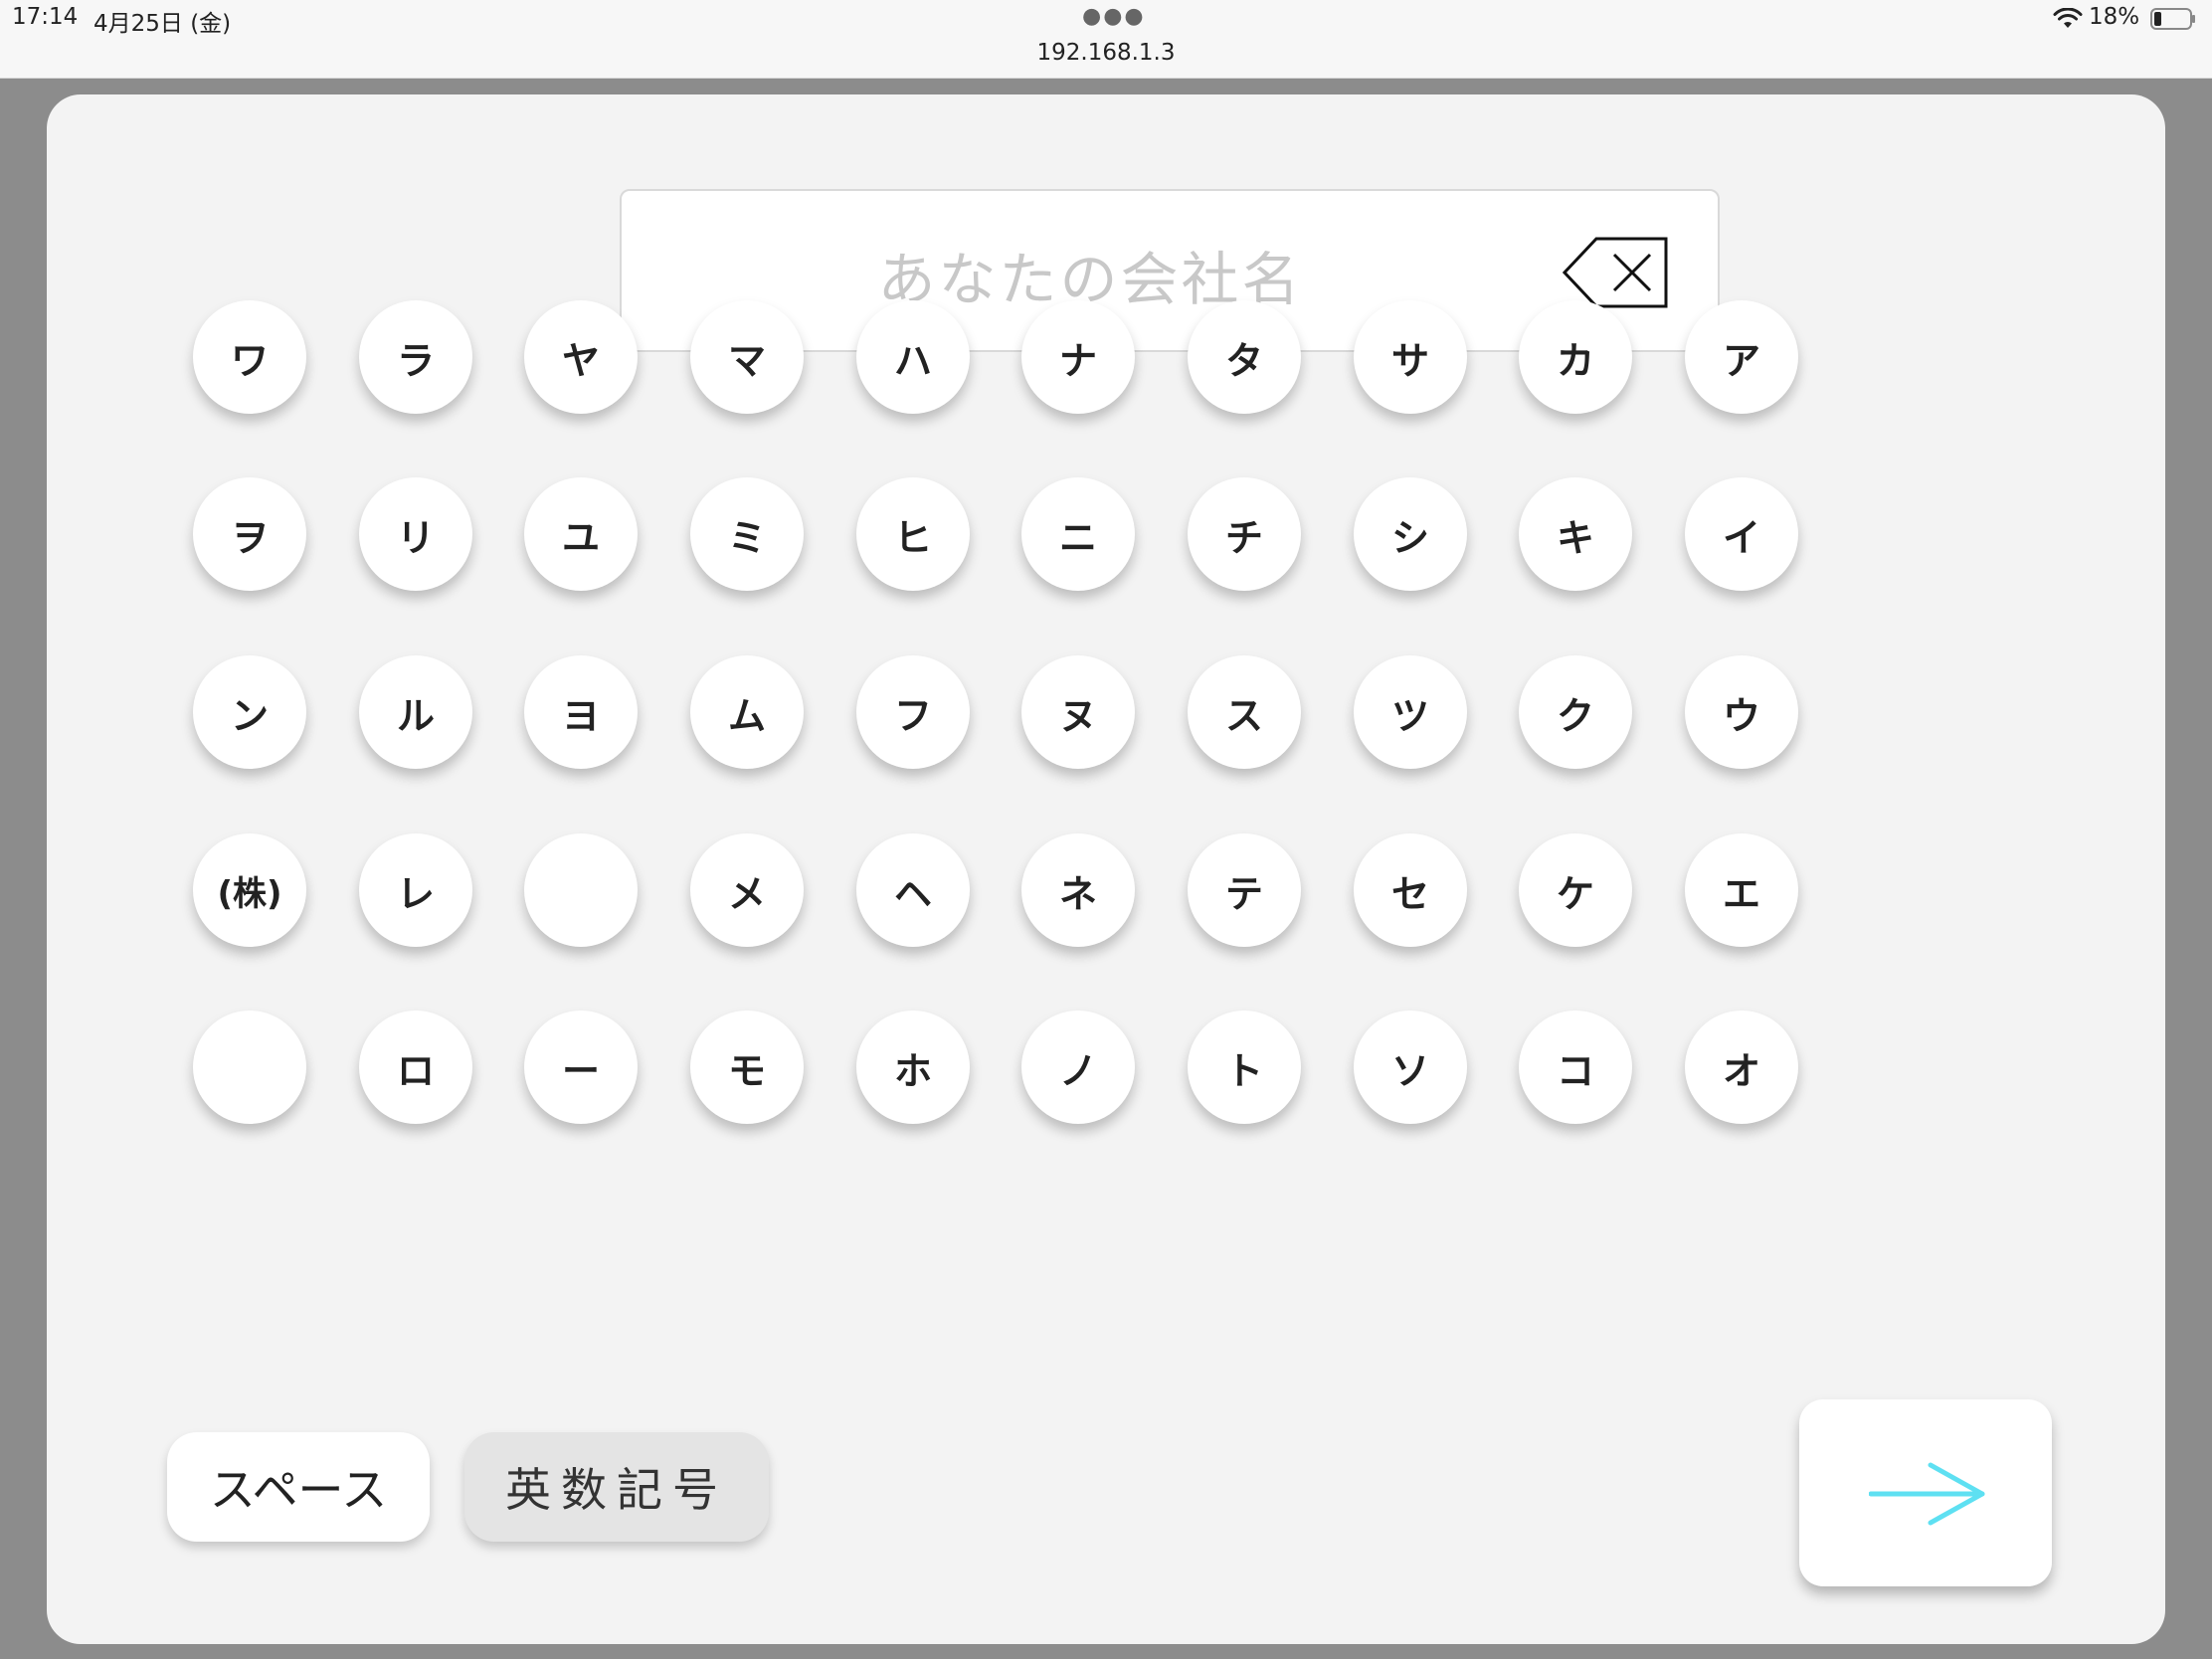 Image resolution: width=2212 pixels, height=1659 pixels. Describe the element at coordinates (415, 712) in the screenshot. I see `key-2-1: ル` at that location.